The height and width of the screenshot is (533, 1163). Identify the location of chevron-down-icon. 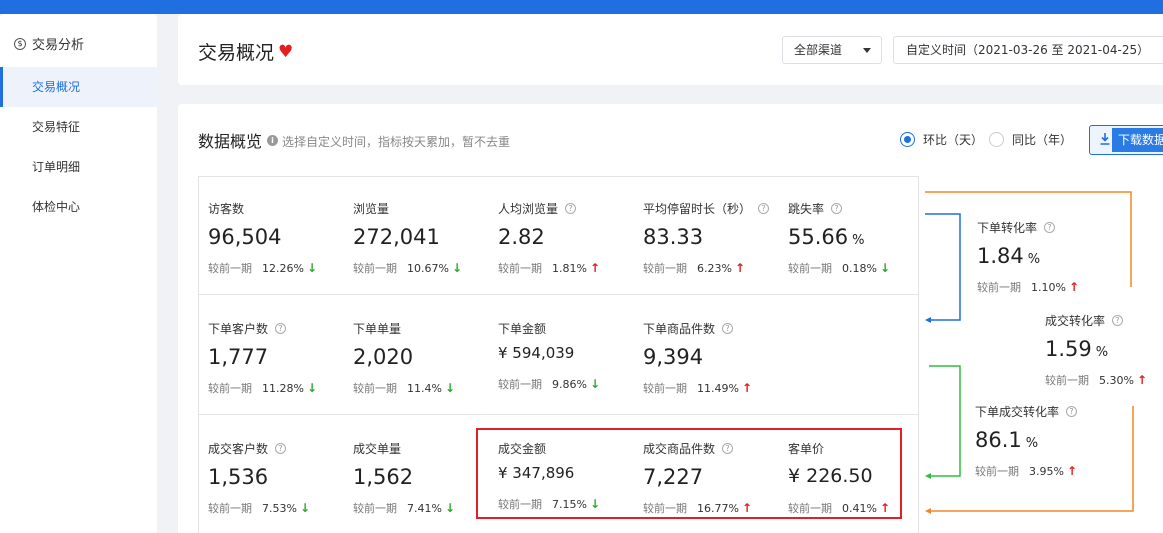
(867, 50).